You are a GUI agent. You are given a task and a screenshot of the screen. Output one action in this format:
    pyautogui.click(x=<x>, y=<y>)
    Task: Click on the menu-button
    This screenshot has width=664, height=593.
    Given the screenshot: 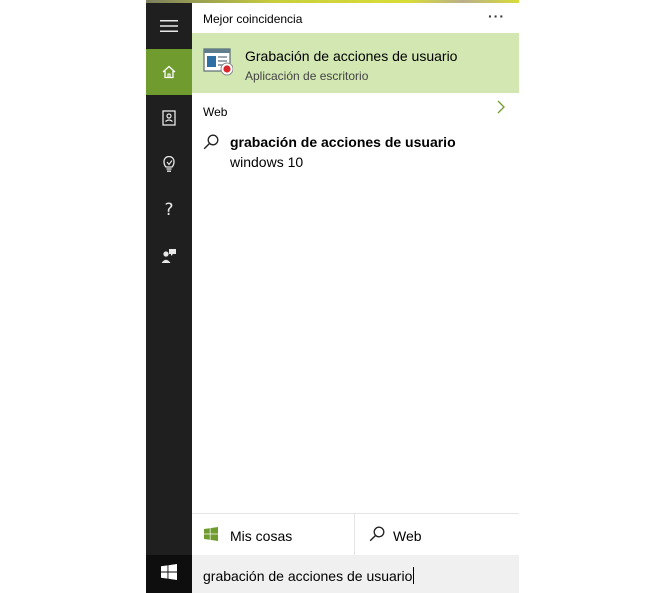 What is the action you would take?
    pyautogui.click(x=169, y=26)
    